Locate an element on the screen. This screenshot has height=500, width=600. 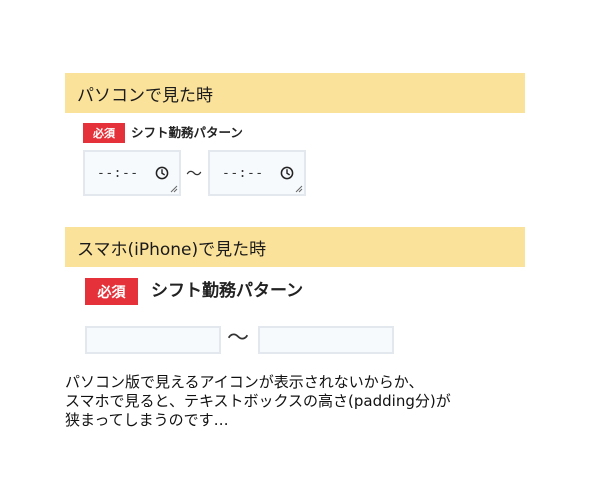
start-time-input-pc: --:-- is located at coordinates (132, 173).